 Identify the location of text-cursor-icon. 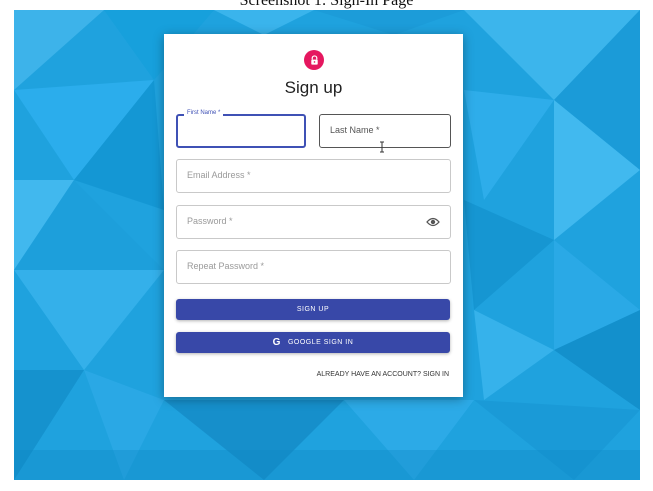
(382, 147).